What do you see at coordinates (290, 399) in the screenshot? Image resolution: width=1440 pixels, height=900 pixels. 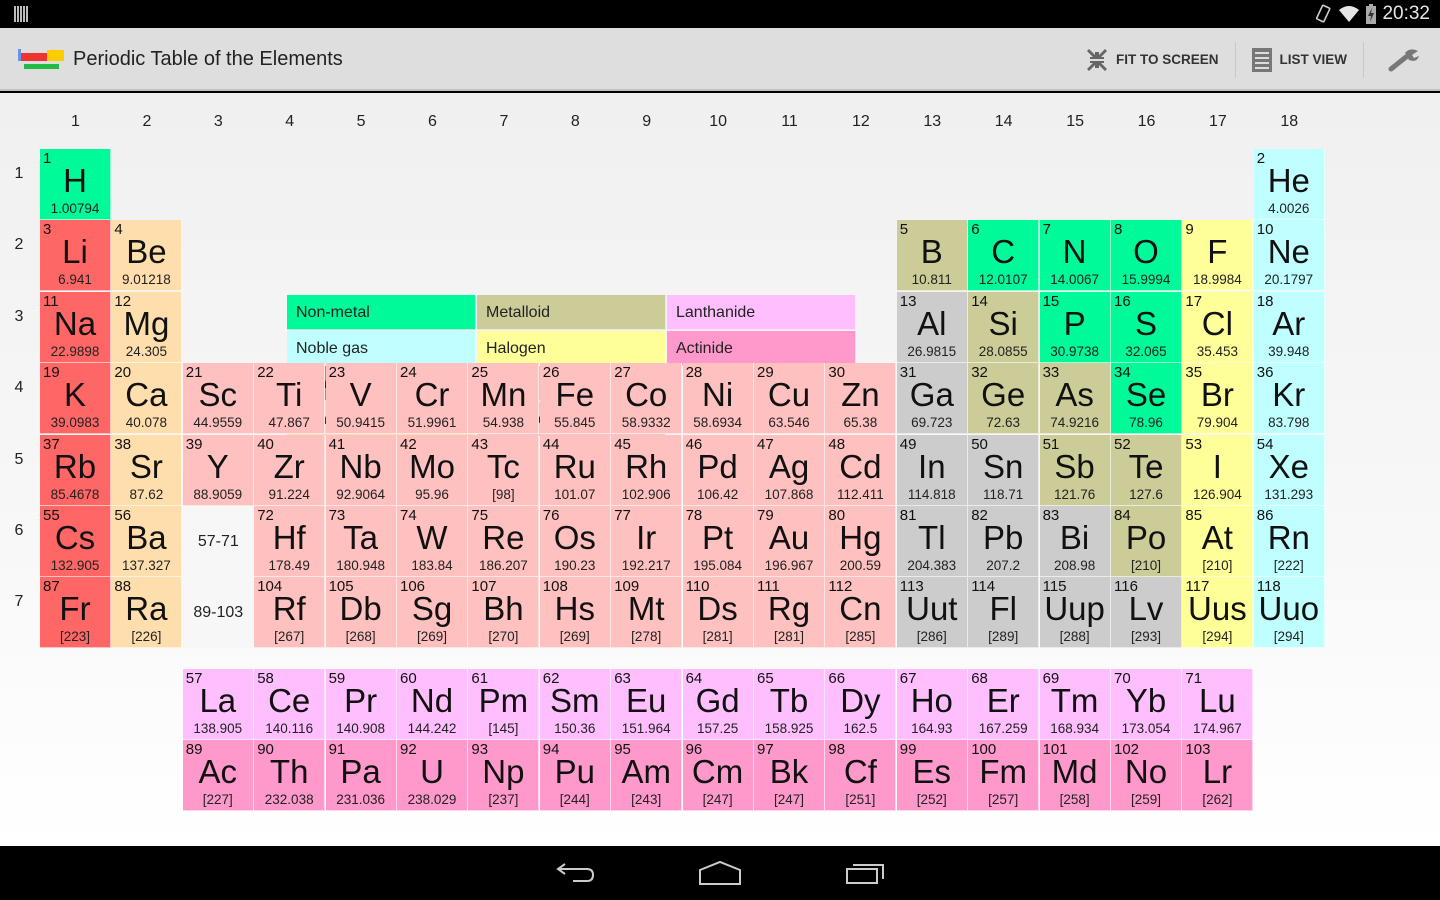 I see `element-cell-ti: 22 Ti 47.867` at bounding box center [290, 399].